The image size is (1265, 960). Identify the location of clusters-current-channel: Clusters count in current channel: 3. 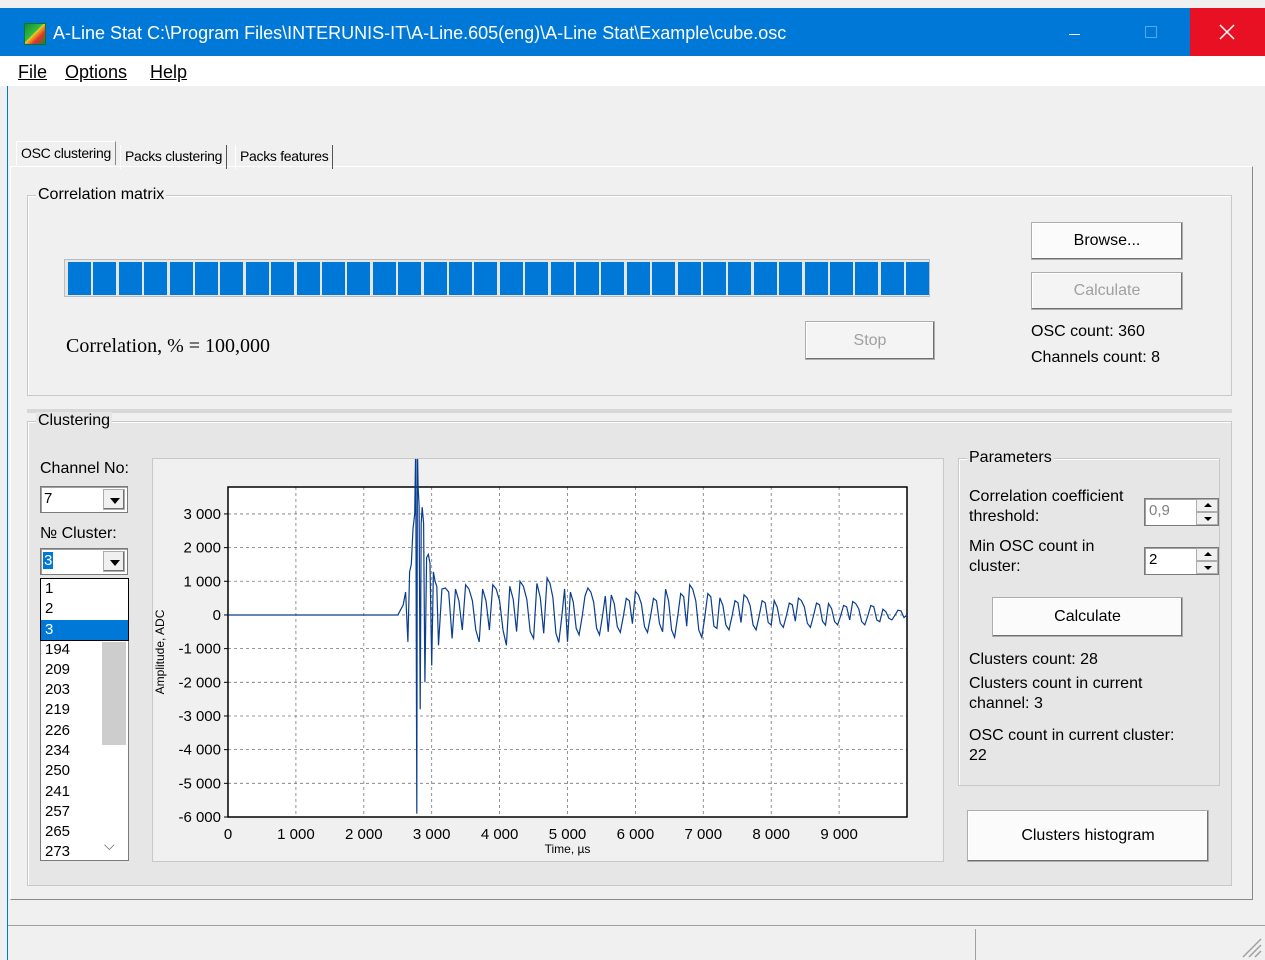
(1056, 693).